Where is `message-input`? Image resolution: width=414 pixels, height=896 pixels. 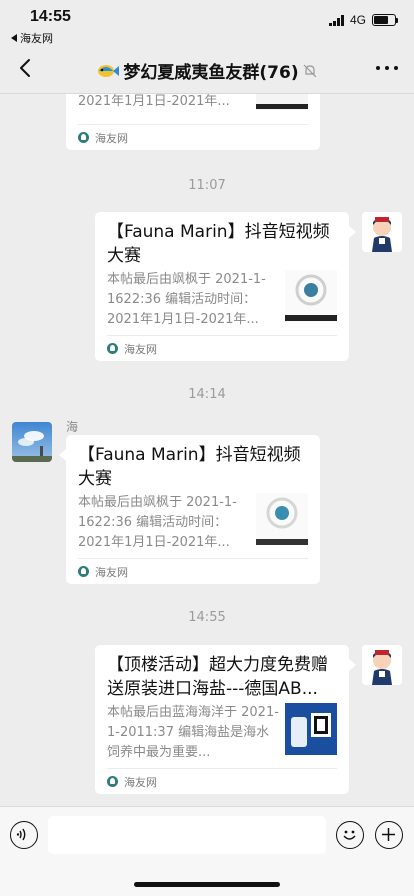 message-input is located at coordinates (187, 835).